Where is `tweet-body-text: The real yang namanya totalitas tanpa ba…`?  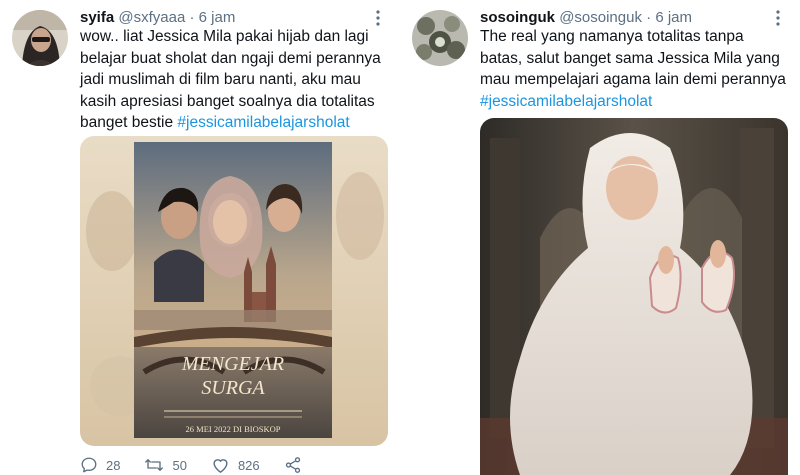
tweet-body-text: The real yang namanya totalitas tanpa ba… is located at coordinates (633, 58).